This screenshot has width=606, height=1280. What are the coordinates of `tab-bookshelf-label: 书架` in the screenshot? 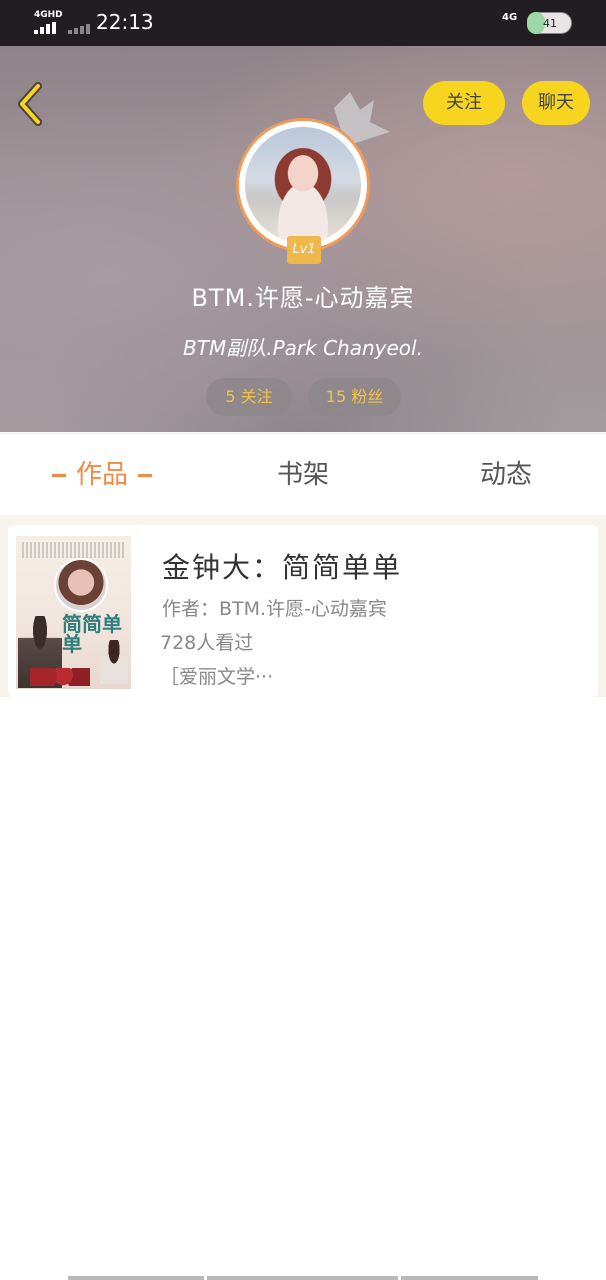 It's located at (302, 475).